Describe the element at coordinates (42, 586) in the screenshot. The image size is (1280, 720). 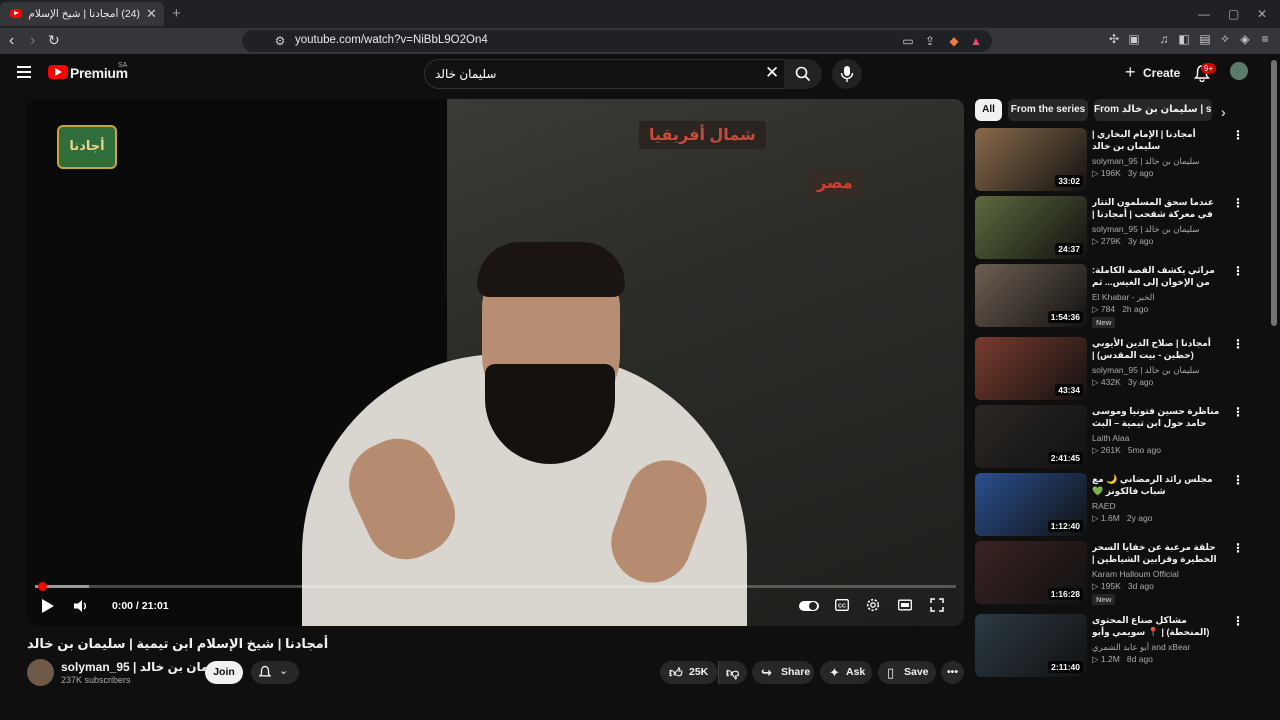
I see `scrubber-handle` at that location.